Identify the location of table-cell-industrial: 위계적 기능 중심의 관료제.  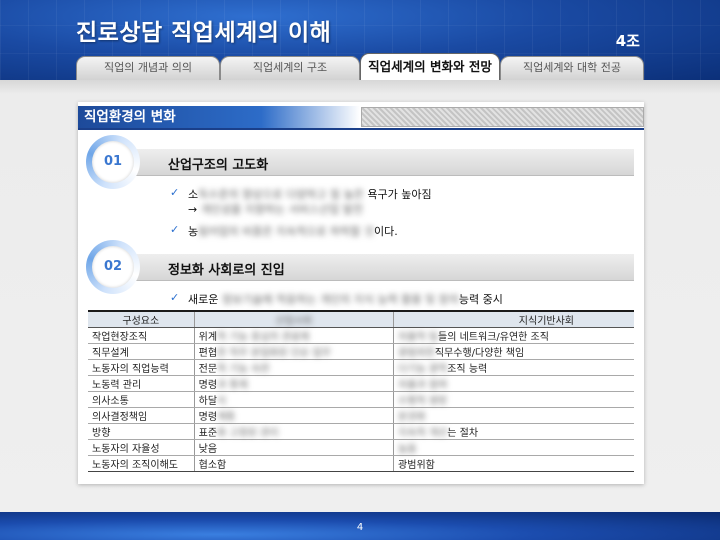
(294, 335).